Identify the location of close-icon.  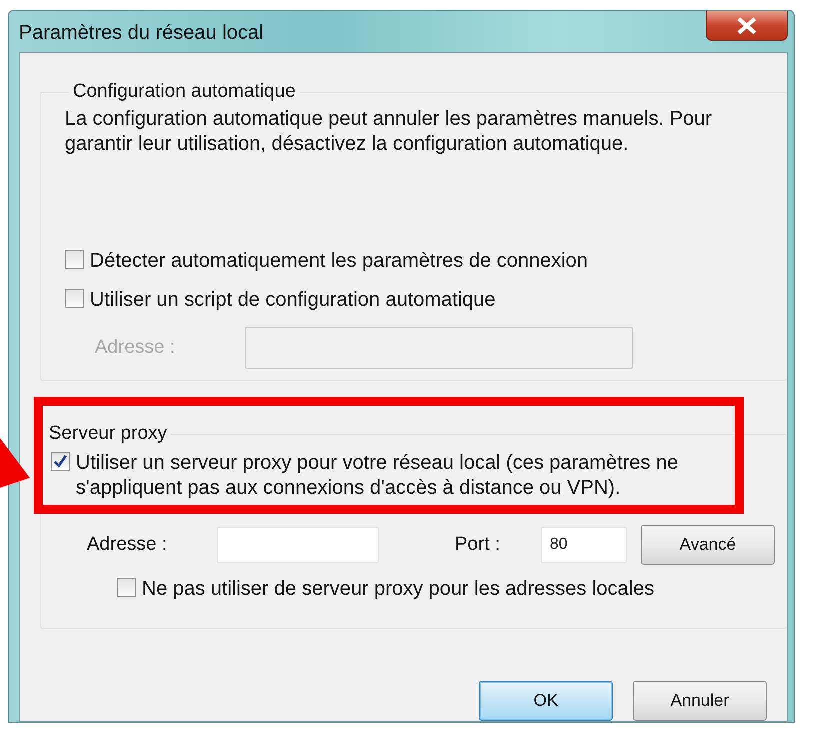
(747, 25).